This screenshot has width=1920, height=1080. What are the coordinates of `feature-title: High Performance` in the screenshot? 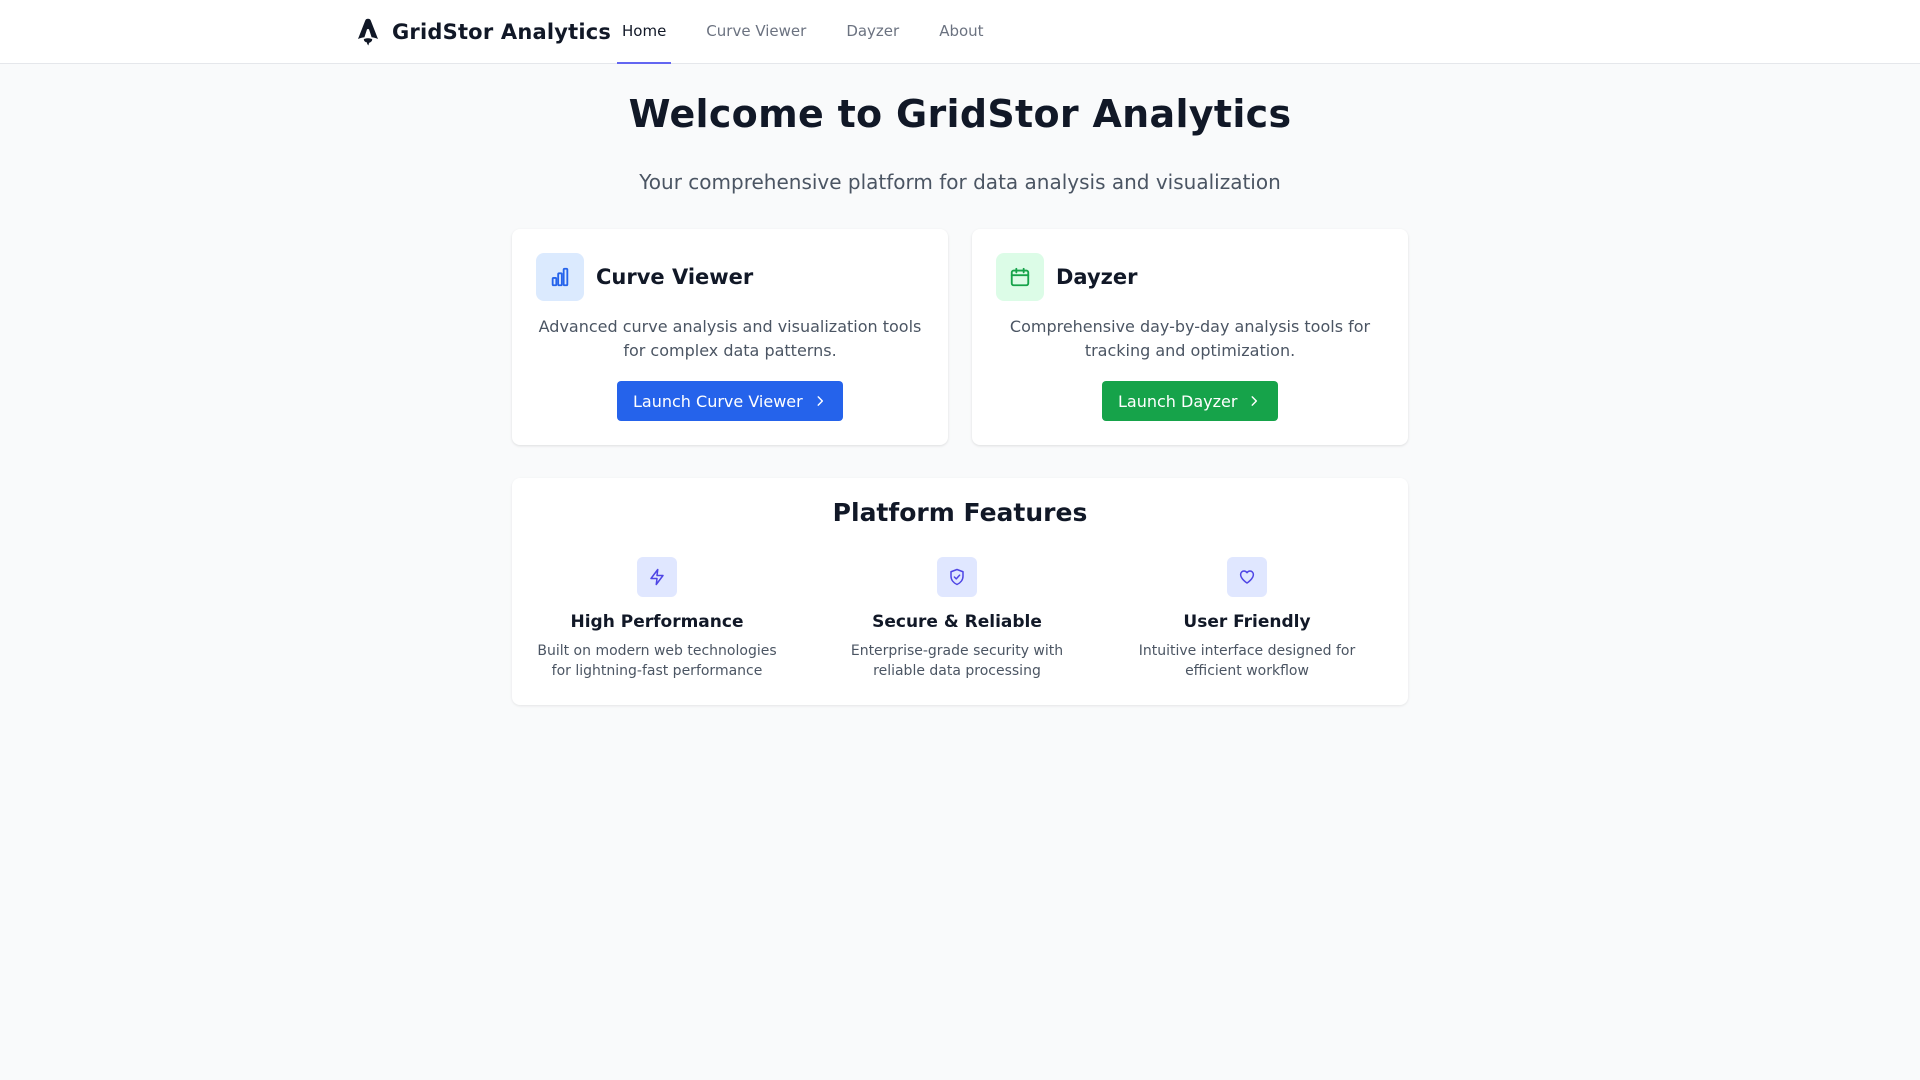 It's located at (657, 622).